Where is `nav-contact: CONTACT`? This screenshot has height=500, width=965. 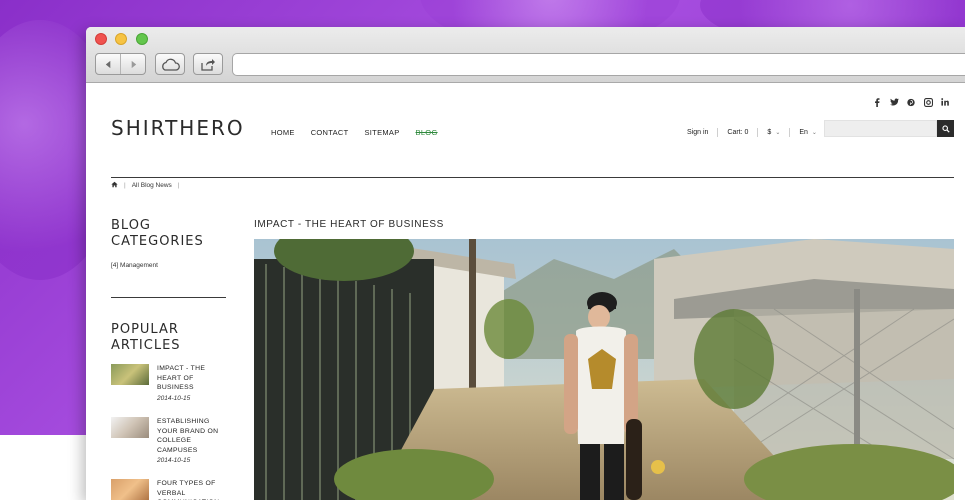
nav-contact: CONTACT is located at coordinates (330, 132).